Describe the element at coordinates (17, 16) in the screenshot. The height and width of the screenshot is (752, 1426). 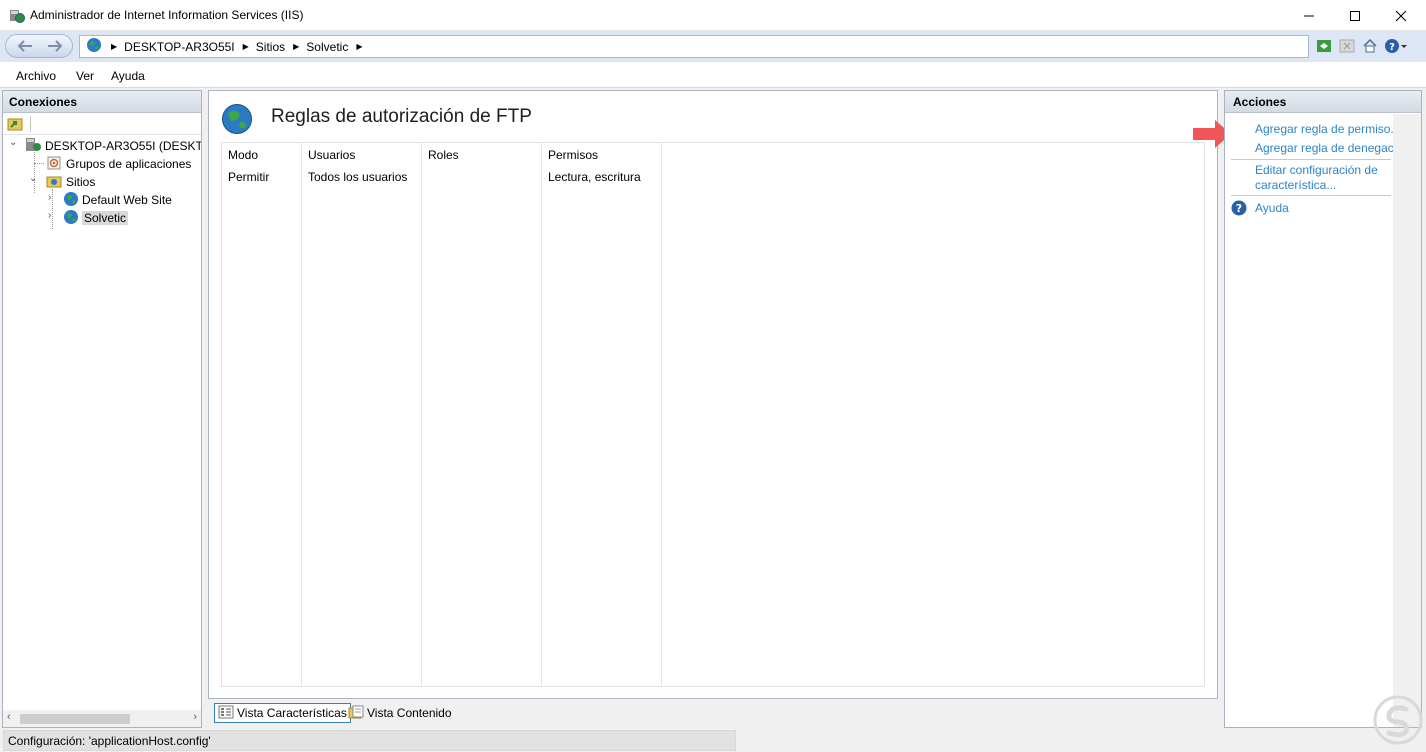
I see `iis-app-icon` at that location.